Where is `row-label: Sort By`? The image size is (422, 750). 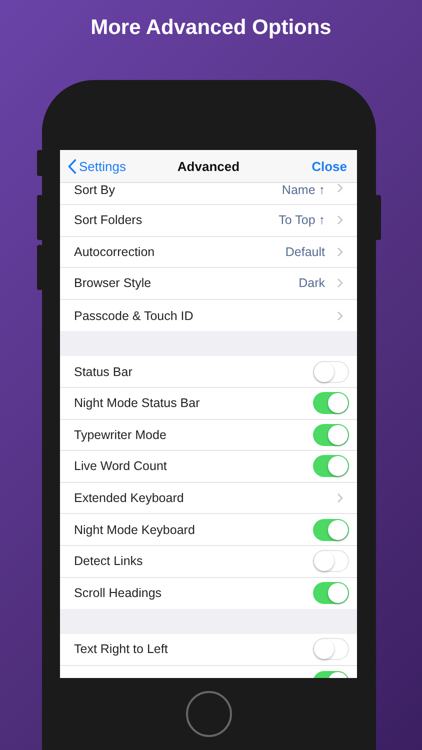 row-label: Sort By is located at coordinates (94, 190).